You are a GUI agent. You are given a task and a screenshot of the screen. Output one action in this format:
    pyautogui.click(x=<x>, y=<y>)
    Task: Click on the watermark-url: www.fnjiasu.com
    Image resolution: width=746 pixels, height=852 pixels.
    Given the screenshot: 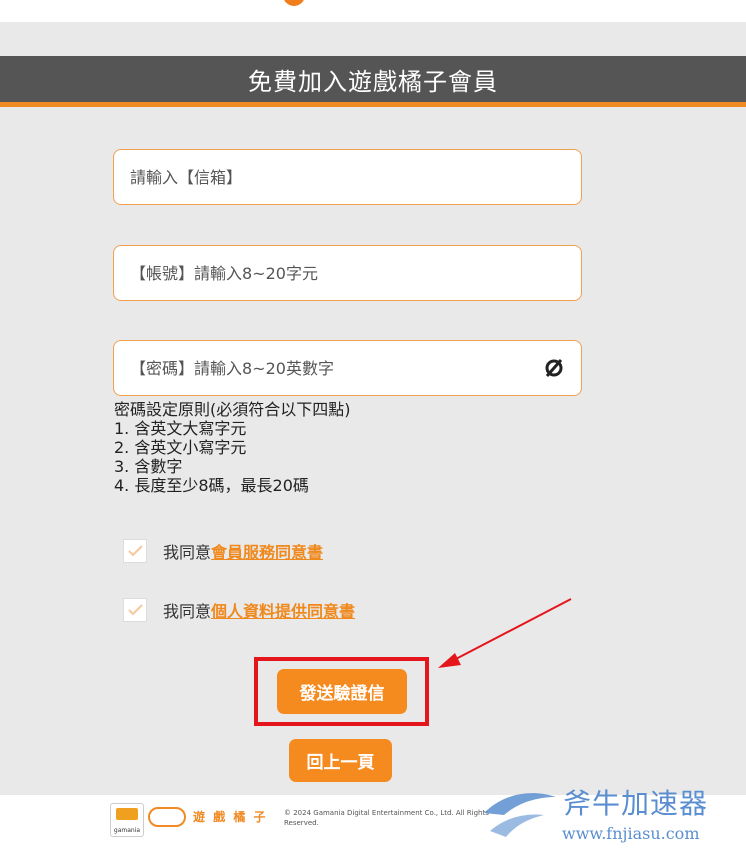 What is the action you would take?
    pyautogui.click(x=631, y=833)
    